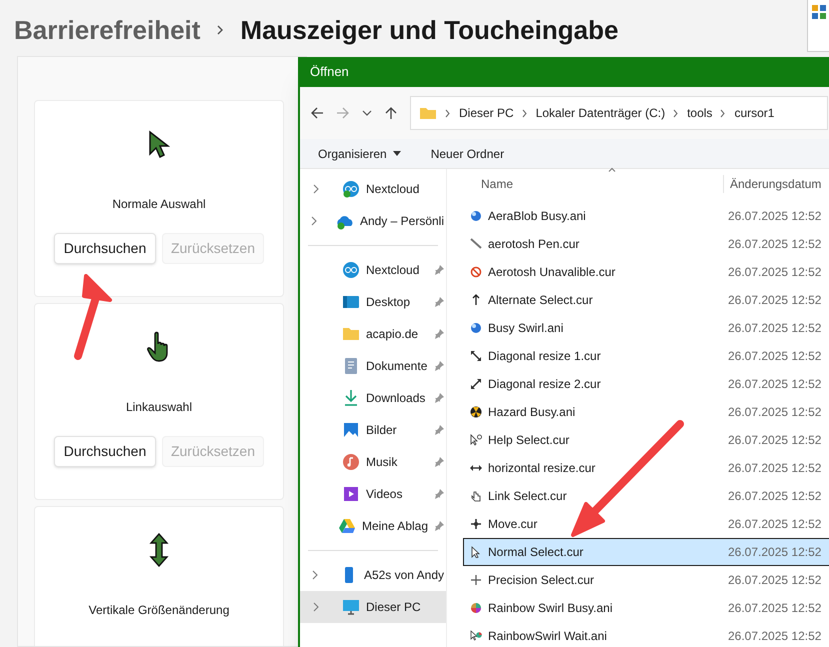 Image resolution: width=829 pixels, height=647 pixels. Describe the element at coordinates (476, 356) in the screenshot. I see `file-diag1-icon` at that location.